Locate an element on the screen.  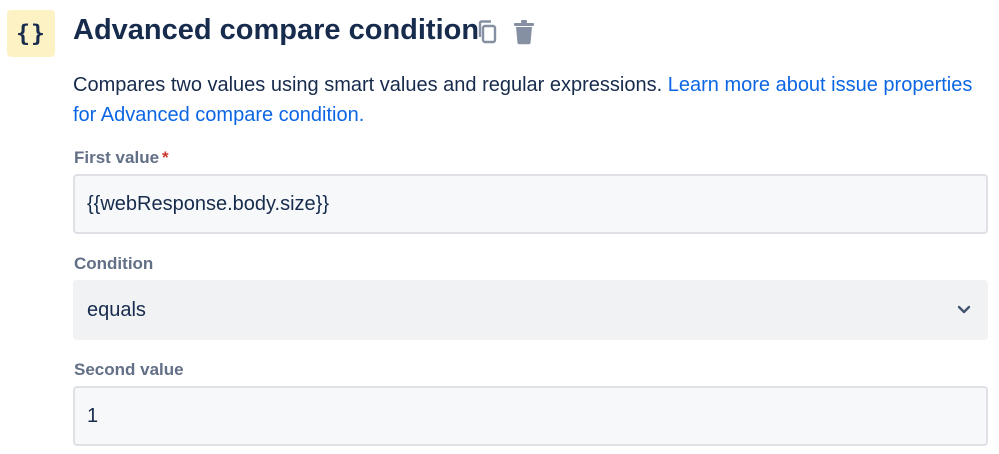
copy-icon is located at coordinates (488, 32).